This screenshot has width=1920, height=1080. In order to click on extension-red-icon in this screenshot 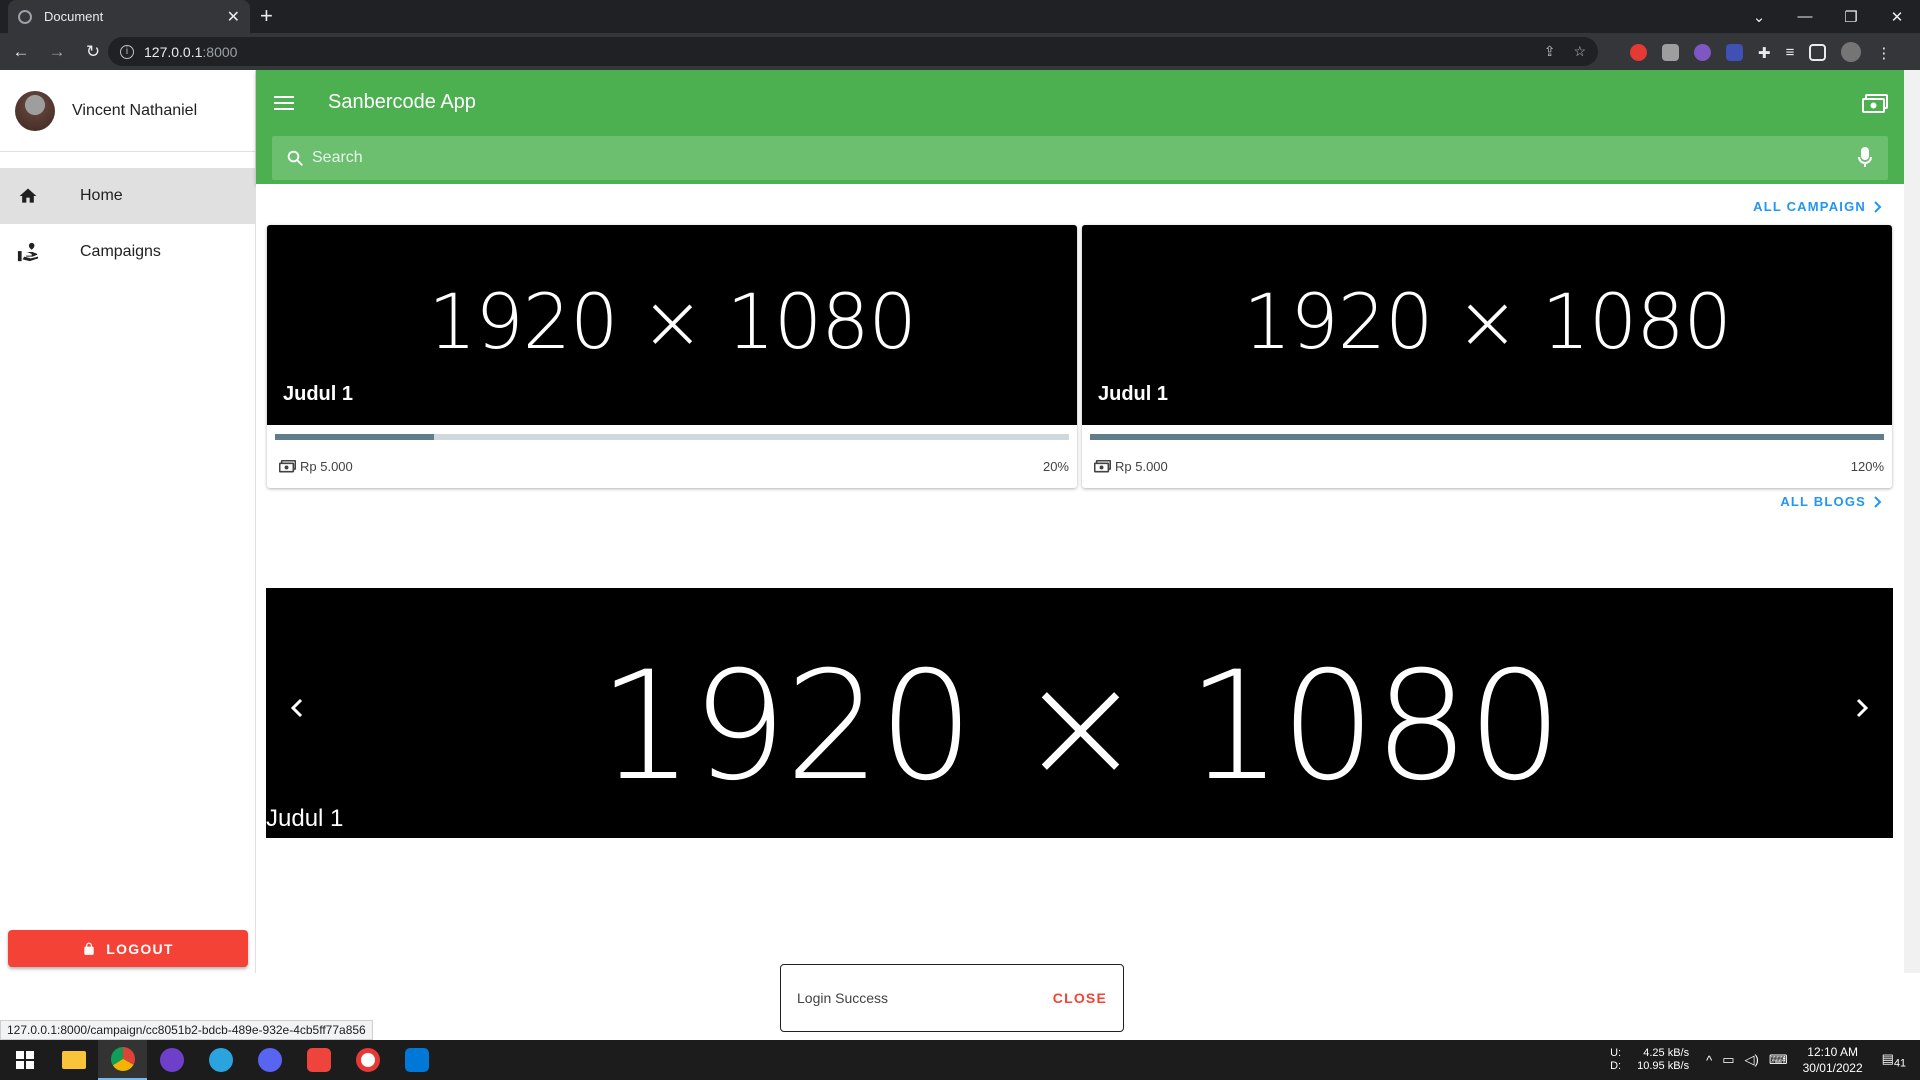, I will do `click(1638, 52)`.